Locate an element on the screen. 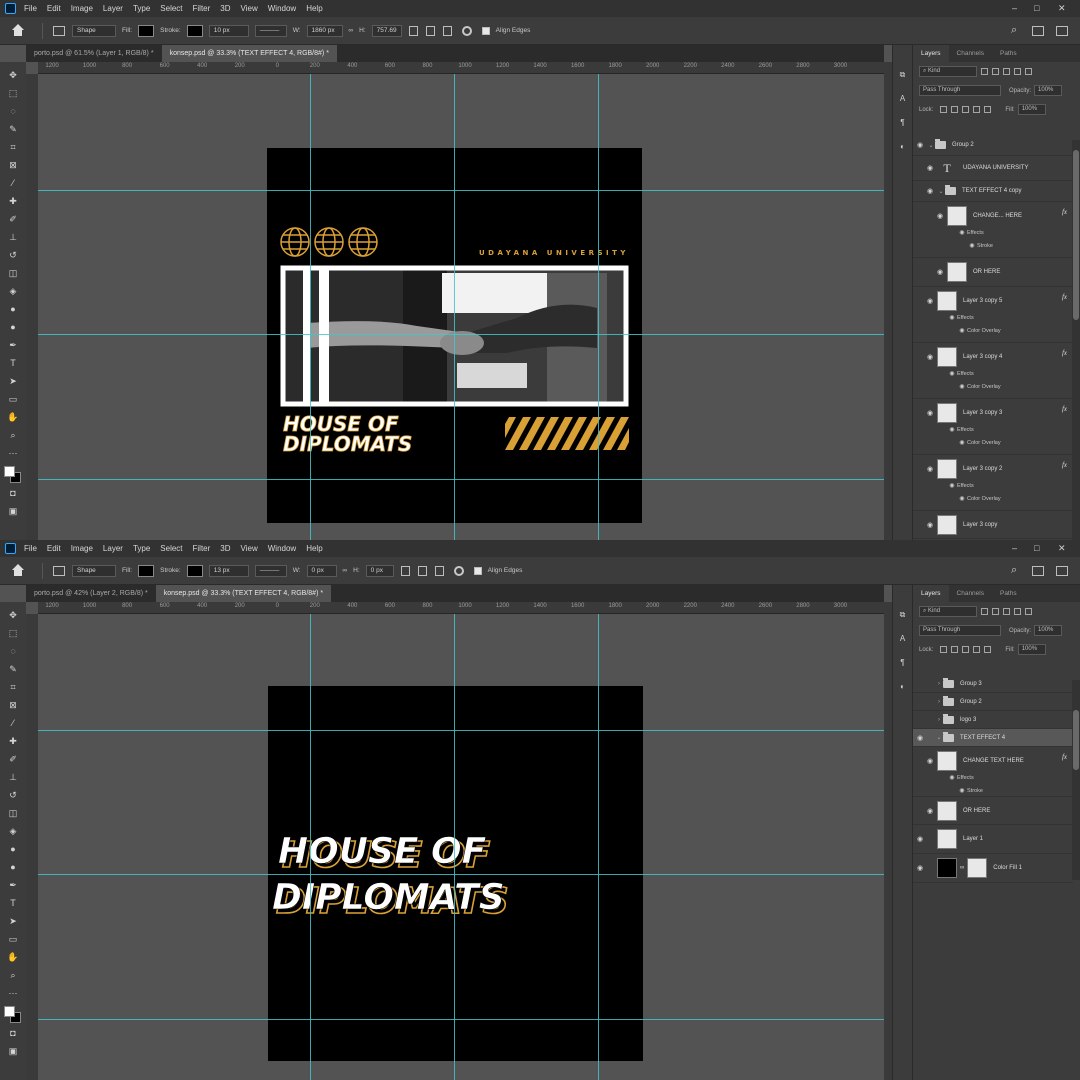 The width and height of the screenshot is (1080, 1080). hand-tool-icon: ✋ is located at coordinates (13, 957).